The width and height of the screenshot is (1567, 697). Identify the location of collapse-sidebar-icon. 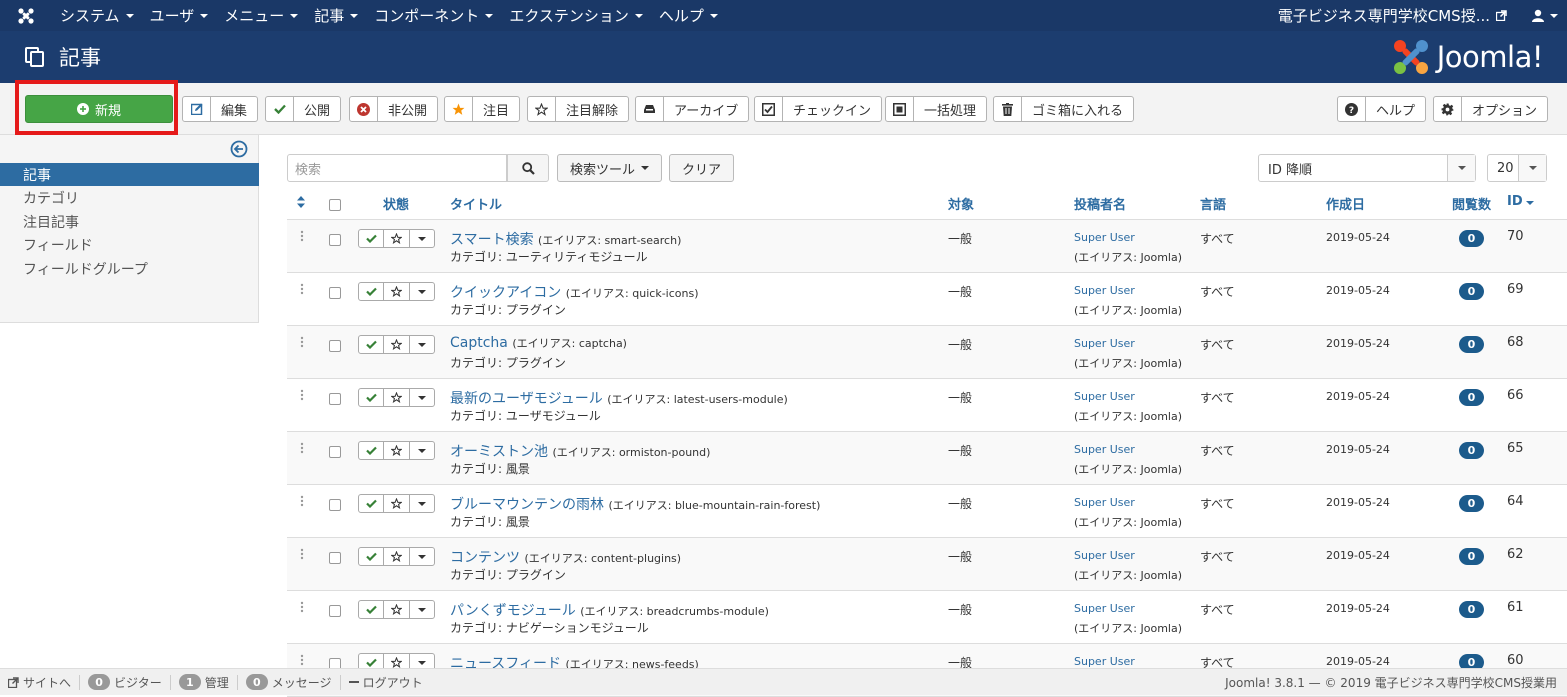
(239, 149).